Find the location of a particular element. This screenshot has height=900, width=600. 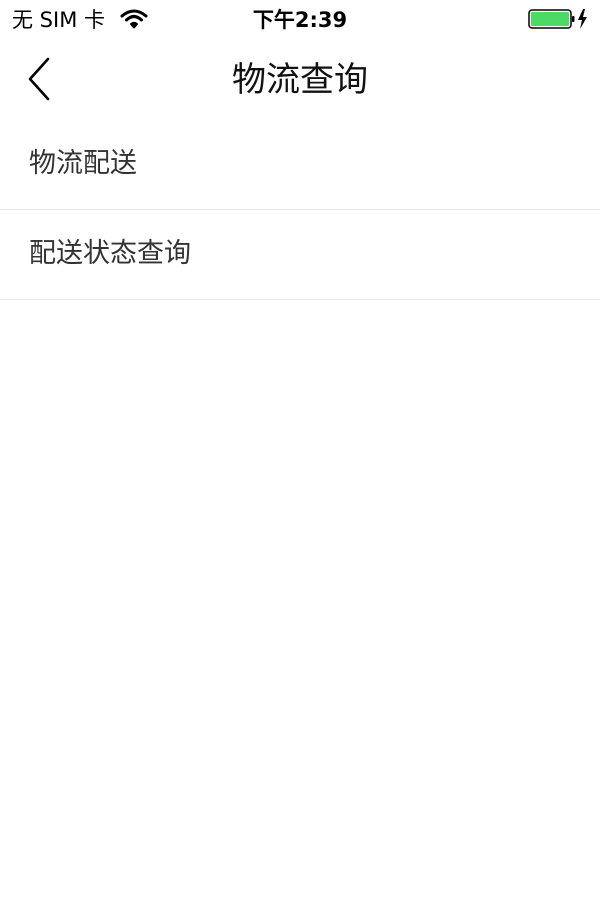

battery-charging-icon is located at coordinates (559, 19).